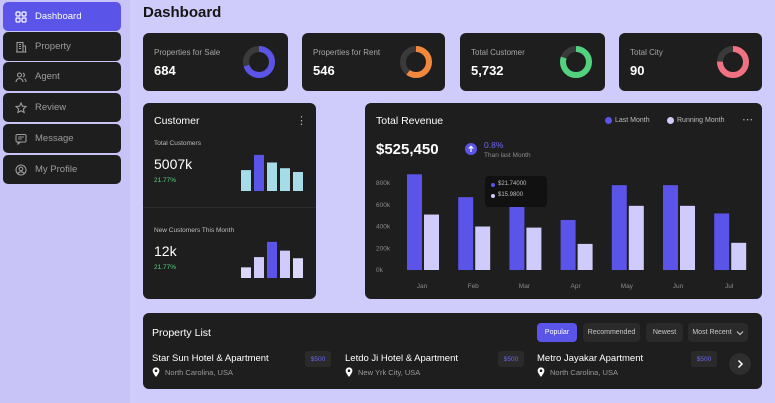 The image size is (775, 403). I want to click on new-customers-value: 12k, so click(165, 251).